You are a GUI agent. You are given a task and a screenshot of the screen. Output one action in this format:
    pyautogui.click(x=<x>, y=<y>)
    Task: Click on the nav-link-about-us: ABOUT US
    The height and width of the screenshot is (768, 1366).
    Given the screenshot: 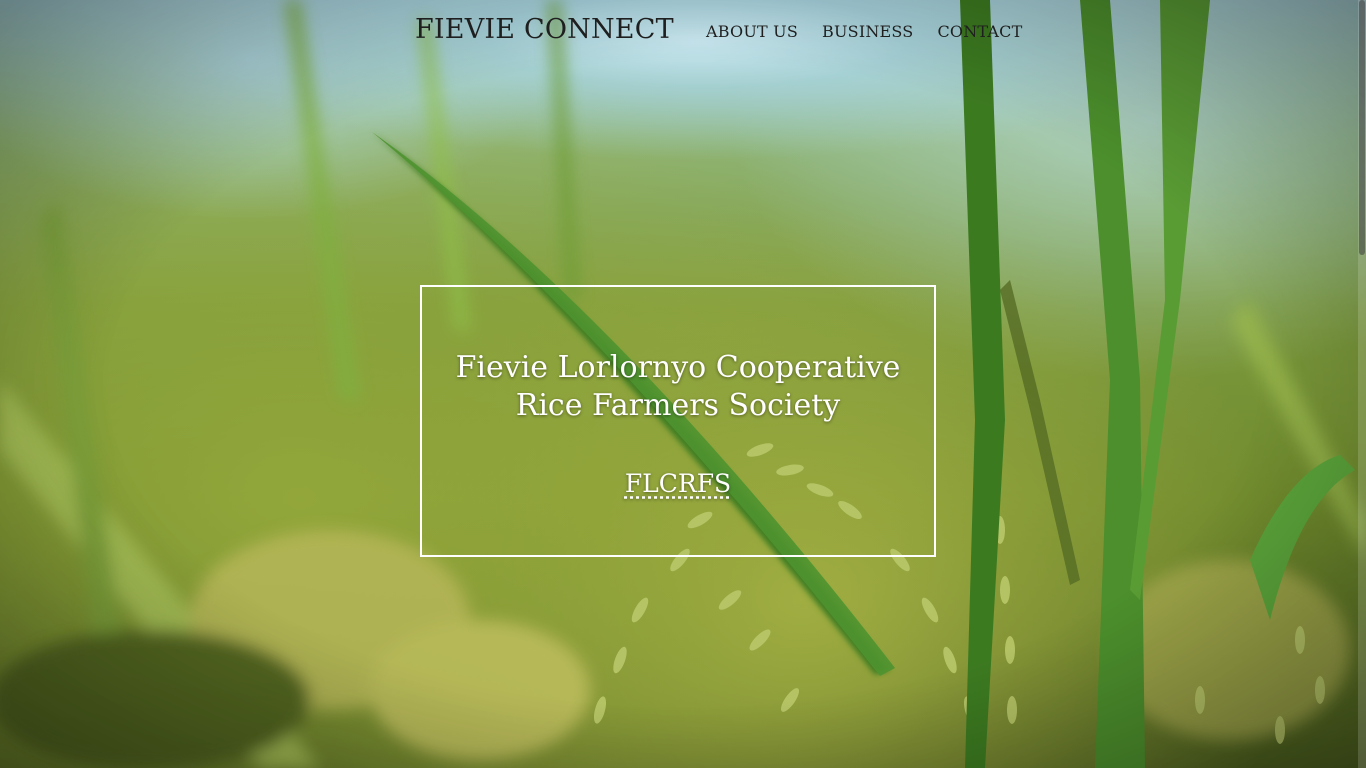 What is the action you would take?
    pyautogui.click(x=752, y=31)
    